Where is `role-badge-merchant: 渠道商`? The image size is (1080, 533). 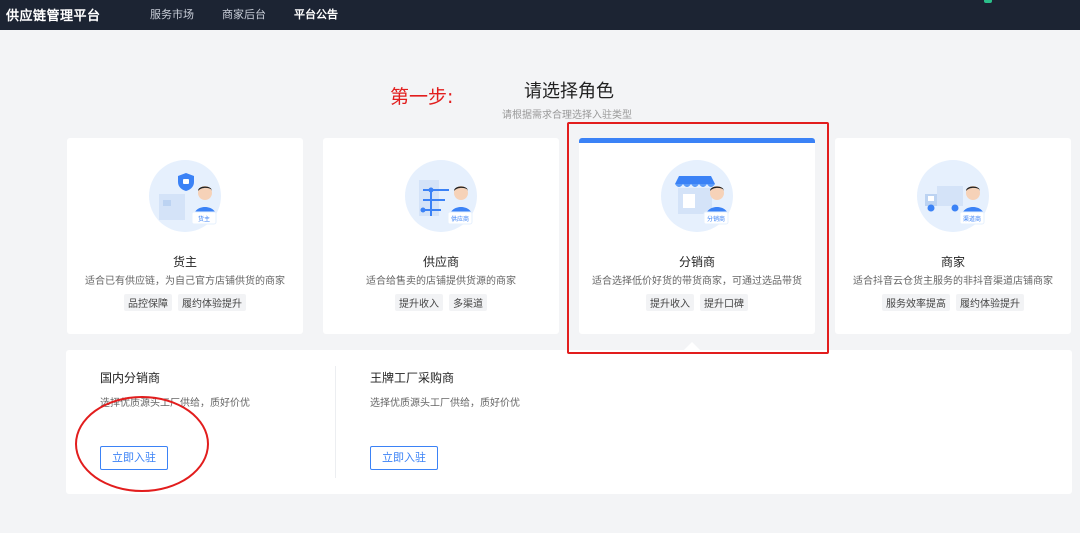
role-badge-merchant: 渠道商 is located at coordinates (972, 219).